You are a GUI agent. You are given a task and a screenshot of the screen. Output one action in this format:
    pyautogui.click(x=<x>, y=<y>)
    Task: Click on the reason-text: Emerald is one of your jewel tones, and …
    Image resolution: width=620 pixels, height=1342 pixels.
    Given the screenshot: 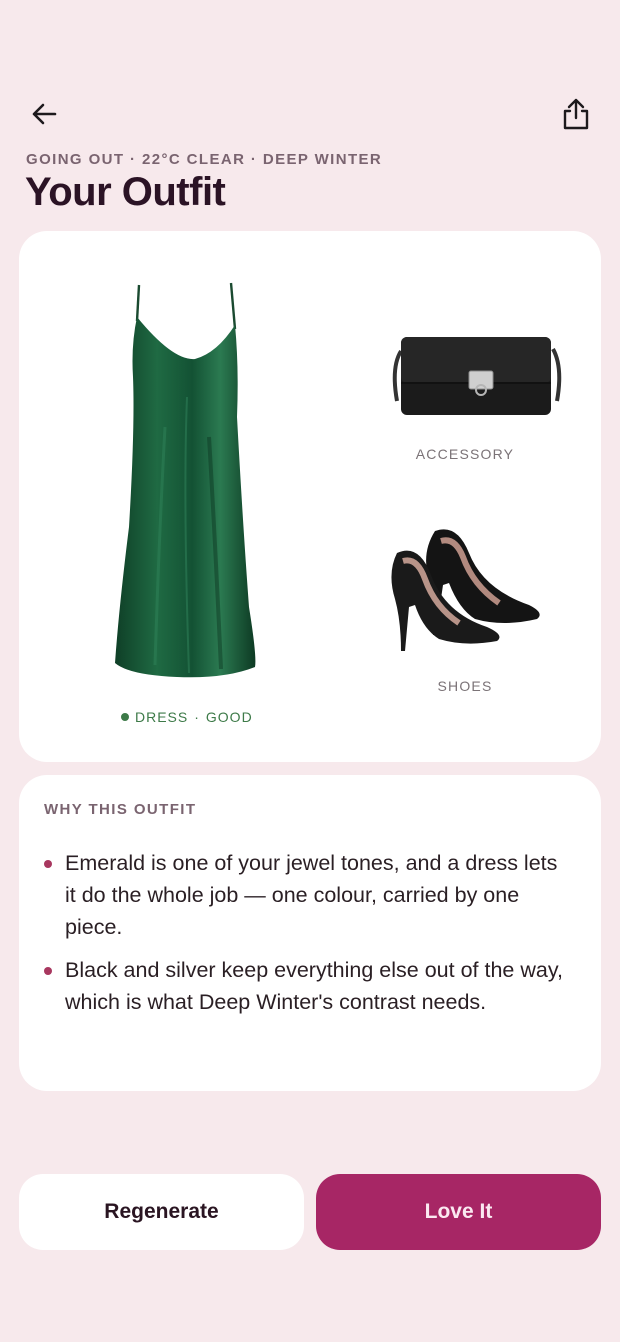 What is the action you would take?
    pyautogui.click(x=311, y=895)
    